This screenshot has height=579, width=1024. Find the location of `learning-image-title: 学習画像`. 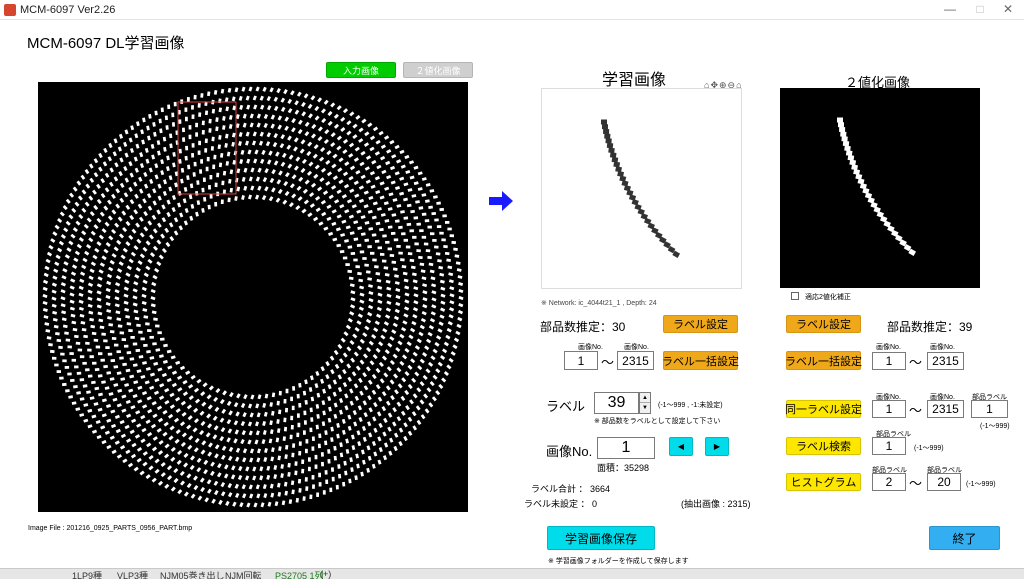

learning-image-title: 学習画像 is located at coordinates (634, 80).